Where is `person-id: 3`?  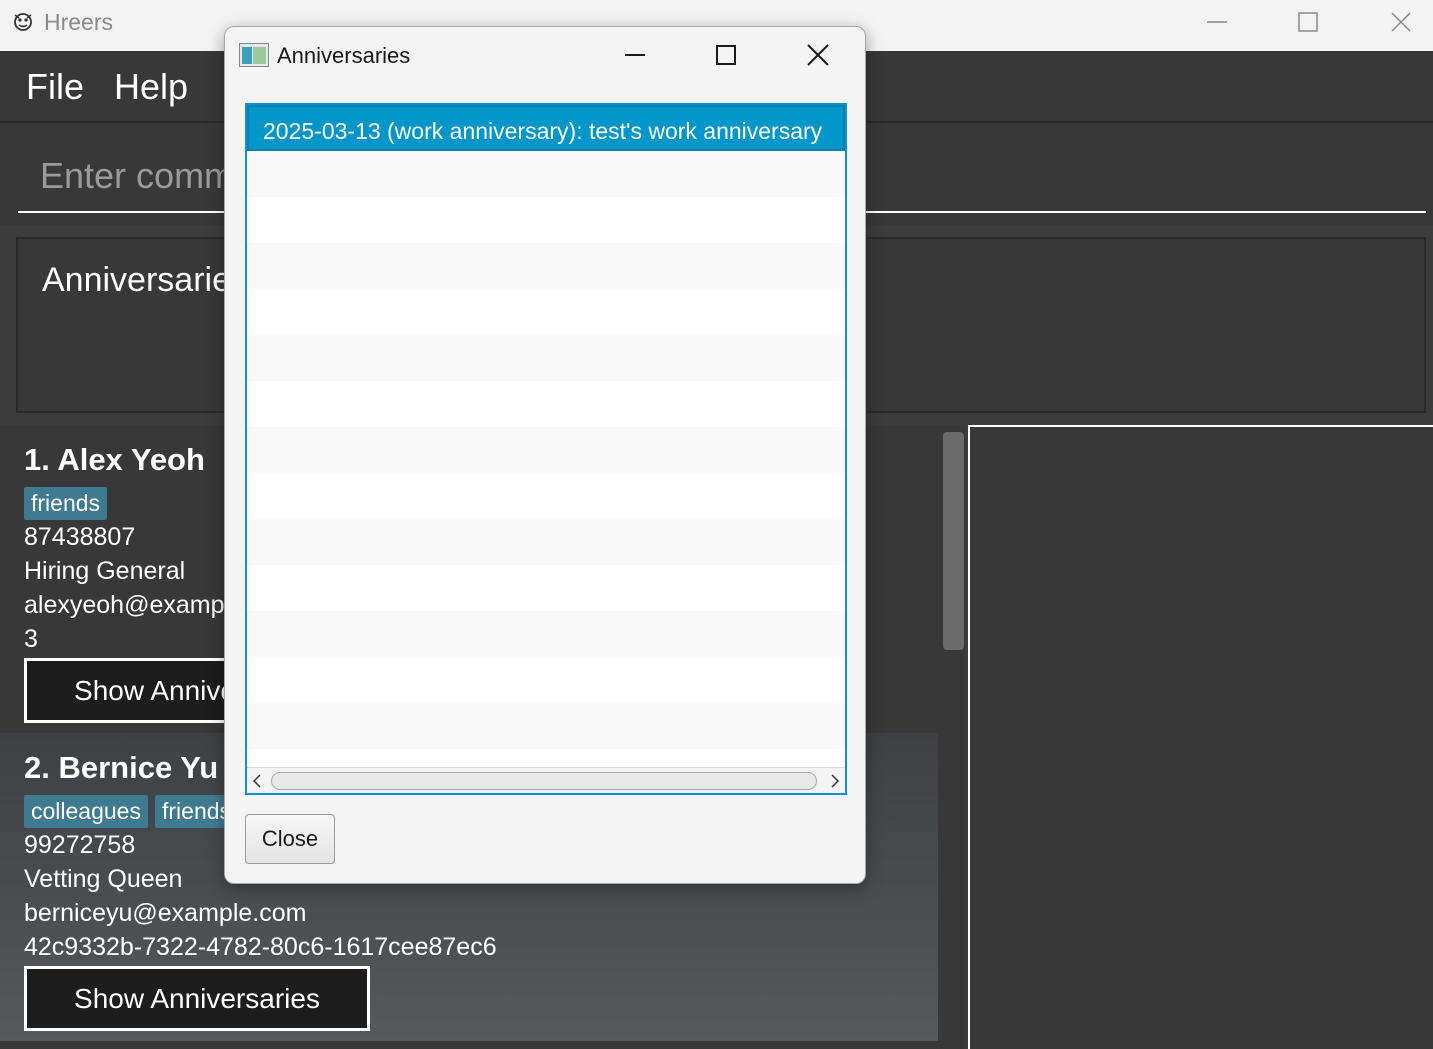
person-id: 3 is located at coordinates (31, 639).